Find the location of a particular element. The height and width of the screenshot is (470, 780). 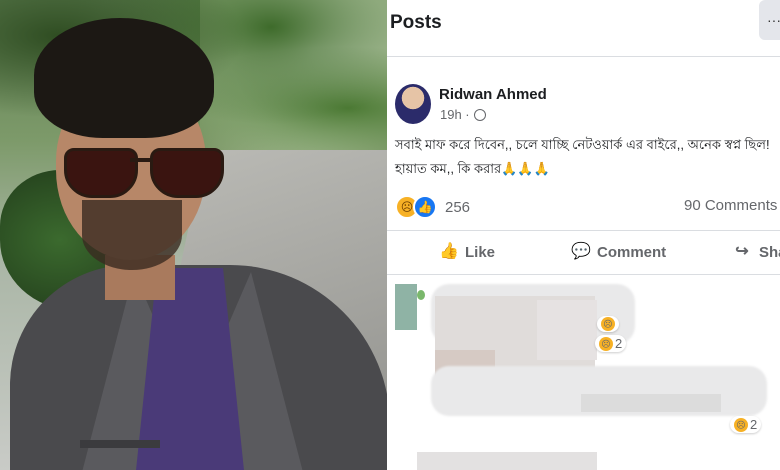

post-actions-bar: 👍 Like 💬 Comment ↪ Share is located at coordinates (583, 252).